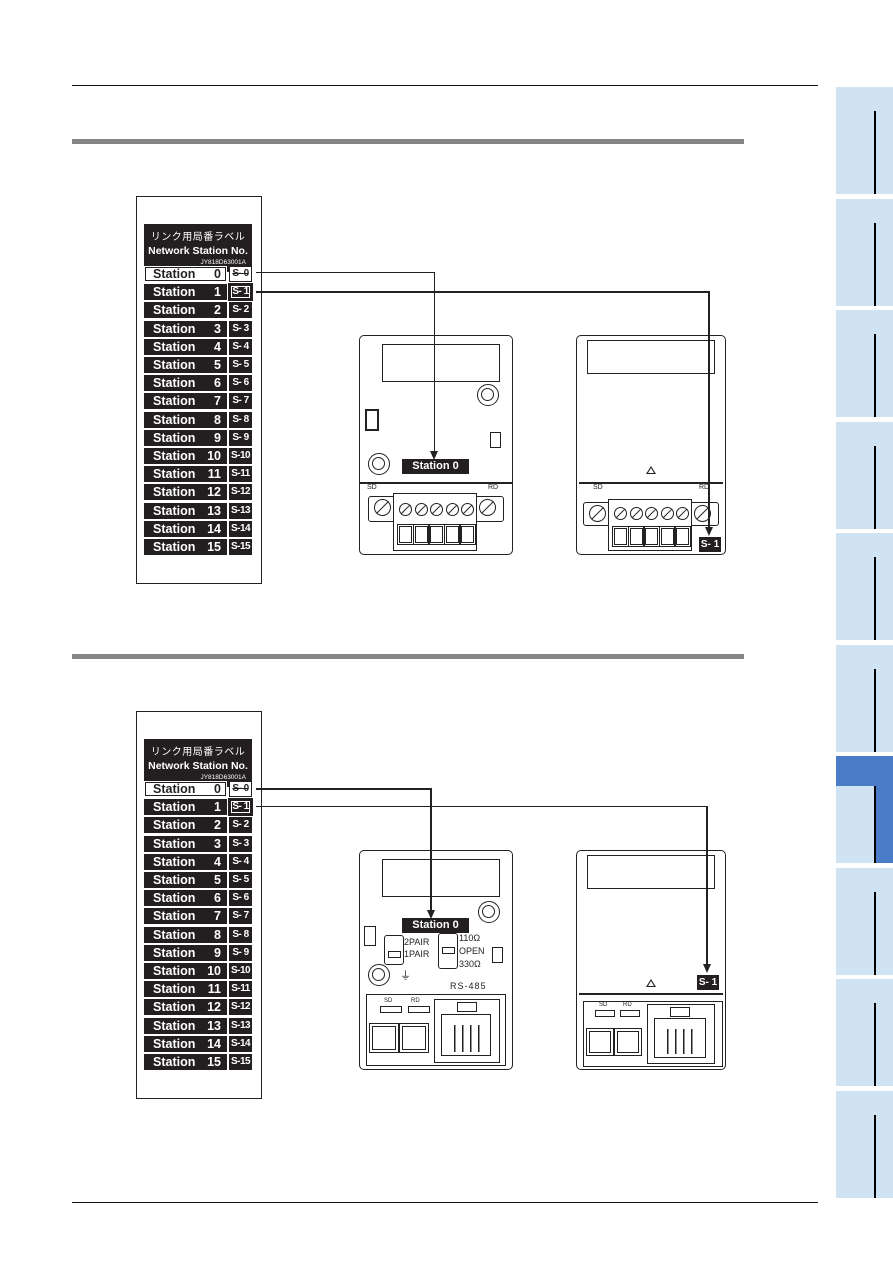 The image size is (893, 1263). What do you see at coordinates (185, 528) in the screenshot?
I see `station-label: Station 14` at bounding box center [185, 528].